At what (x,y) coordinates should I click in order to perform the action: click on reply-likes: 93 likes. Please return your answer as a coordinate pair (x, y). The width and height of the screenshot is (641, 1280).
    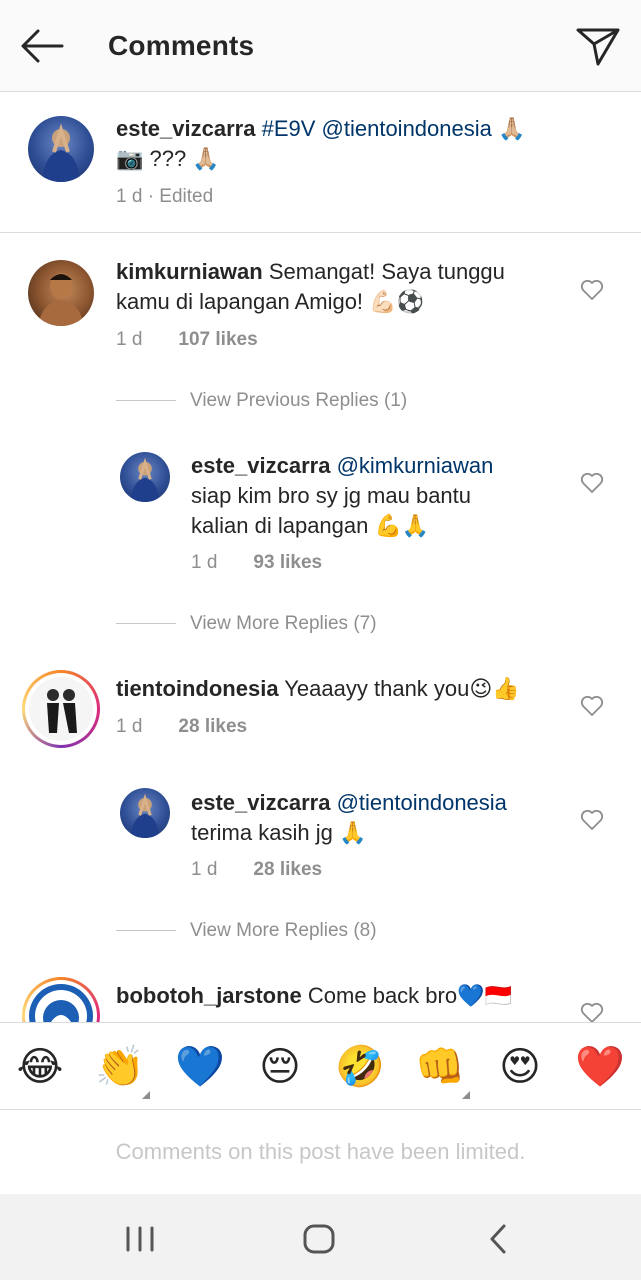
    Looking at the image, I should click on (287, 562).